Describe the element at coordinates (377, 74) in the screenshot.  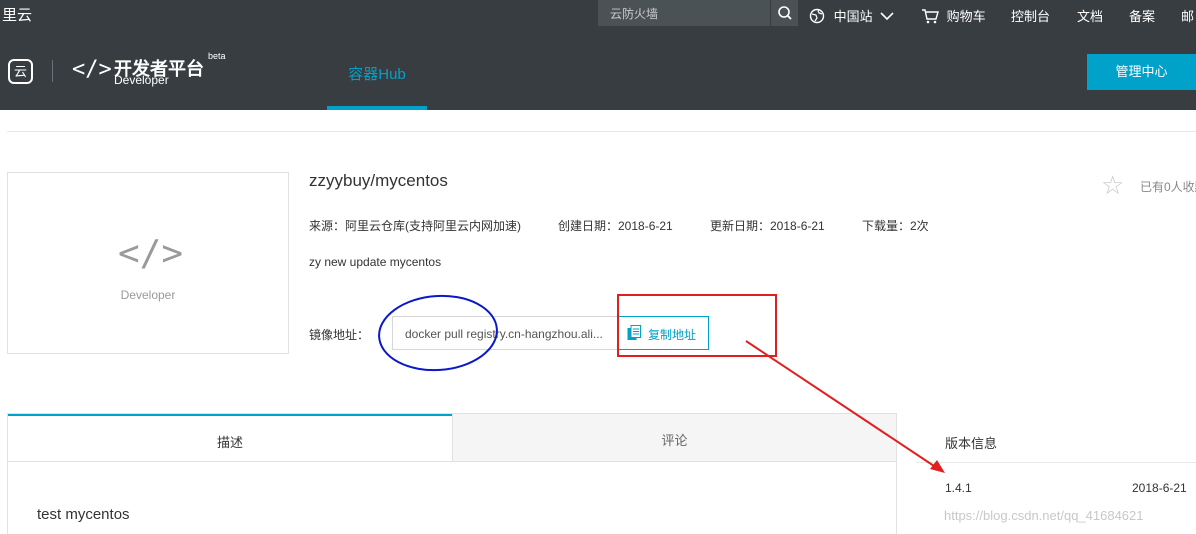
I see `tab-container-hub-label: 容器Hub` at that location.